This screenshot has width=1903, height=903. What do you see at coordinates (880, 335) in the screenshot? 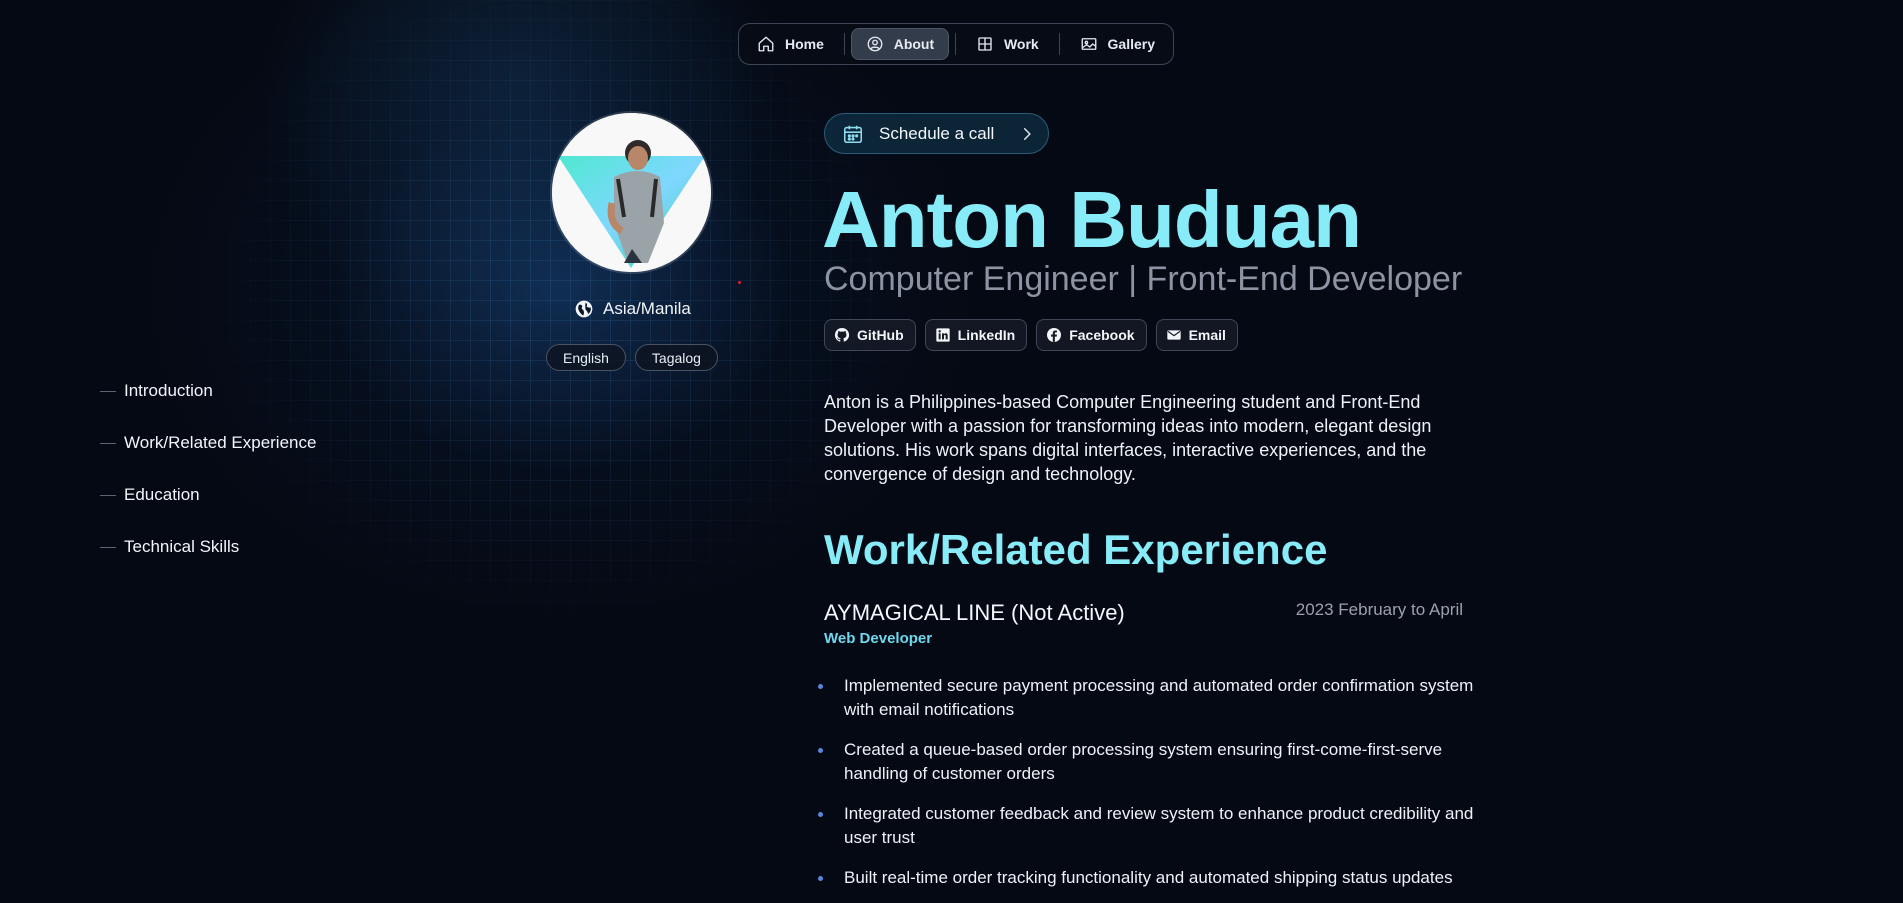
I see `github-label: GitHub` at bounding box center [880, 335].